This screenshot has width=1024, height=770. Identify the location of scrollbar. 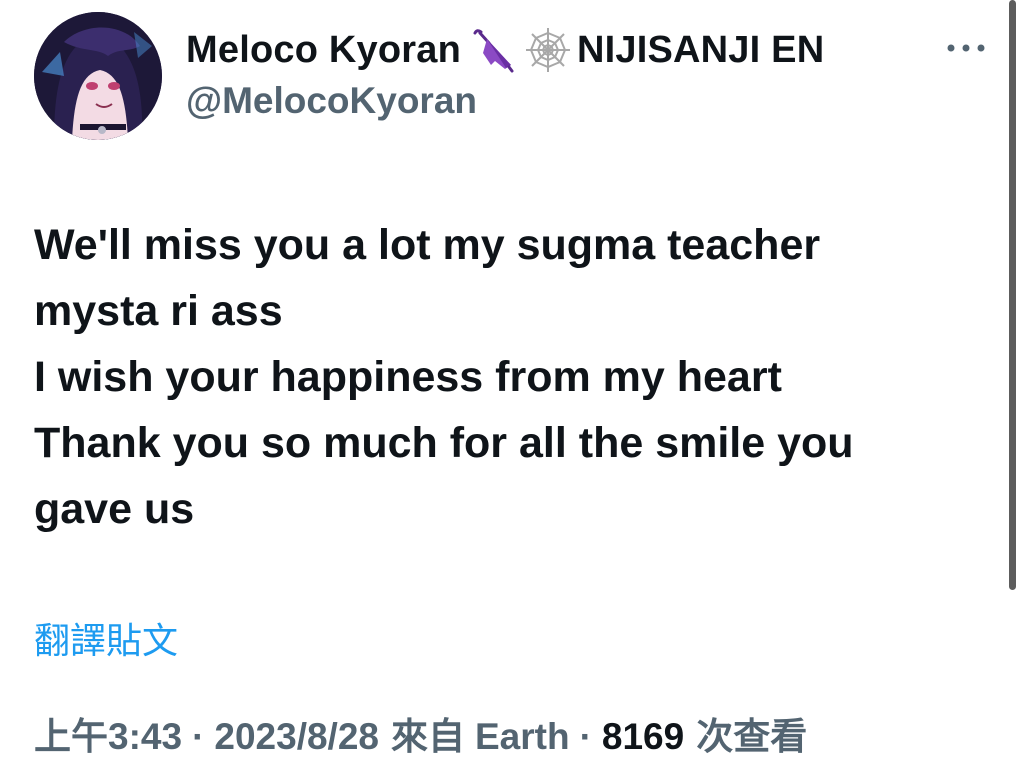
(1012, 295).